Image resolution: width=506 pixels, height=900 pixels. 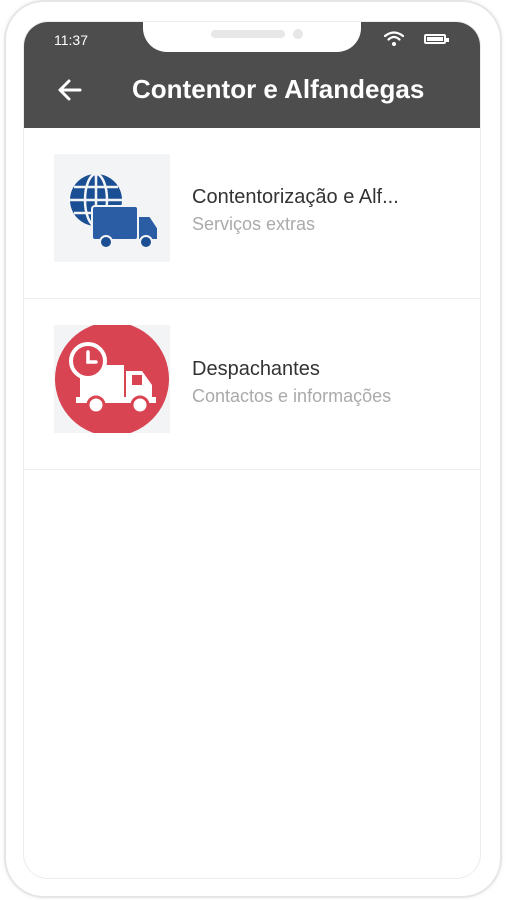 What do you see at coordinates (248, 34) in the screenshot?
I see `speaker` at bounding box center [248, 34].